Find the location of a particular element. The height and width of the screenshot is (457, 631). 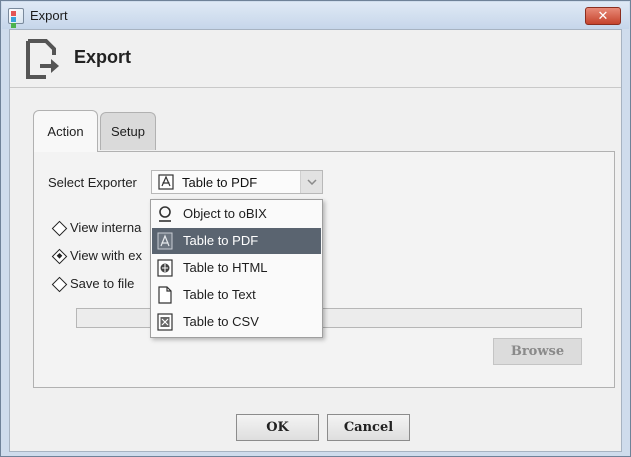

tab-action-label: Action is located at coordinates (65, 131).